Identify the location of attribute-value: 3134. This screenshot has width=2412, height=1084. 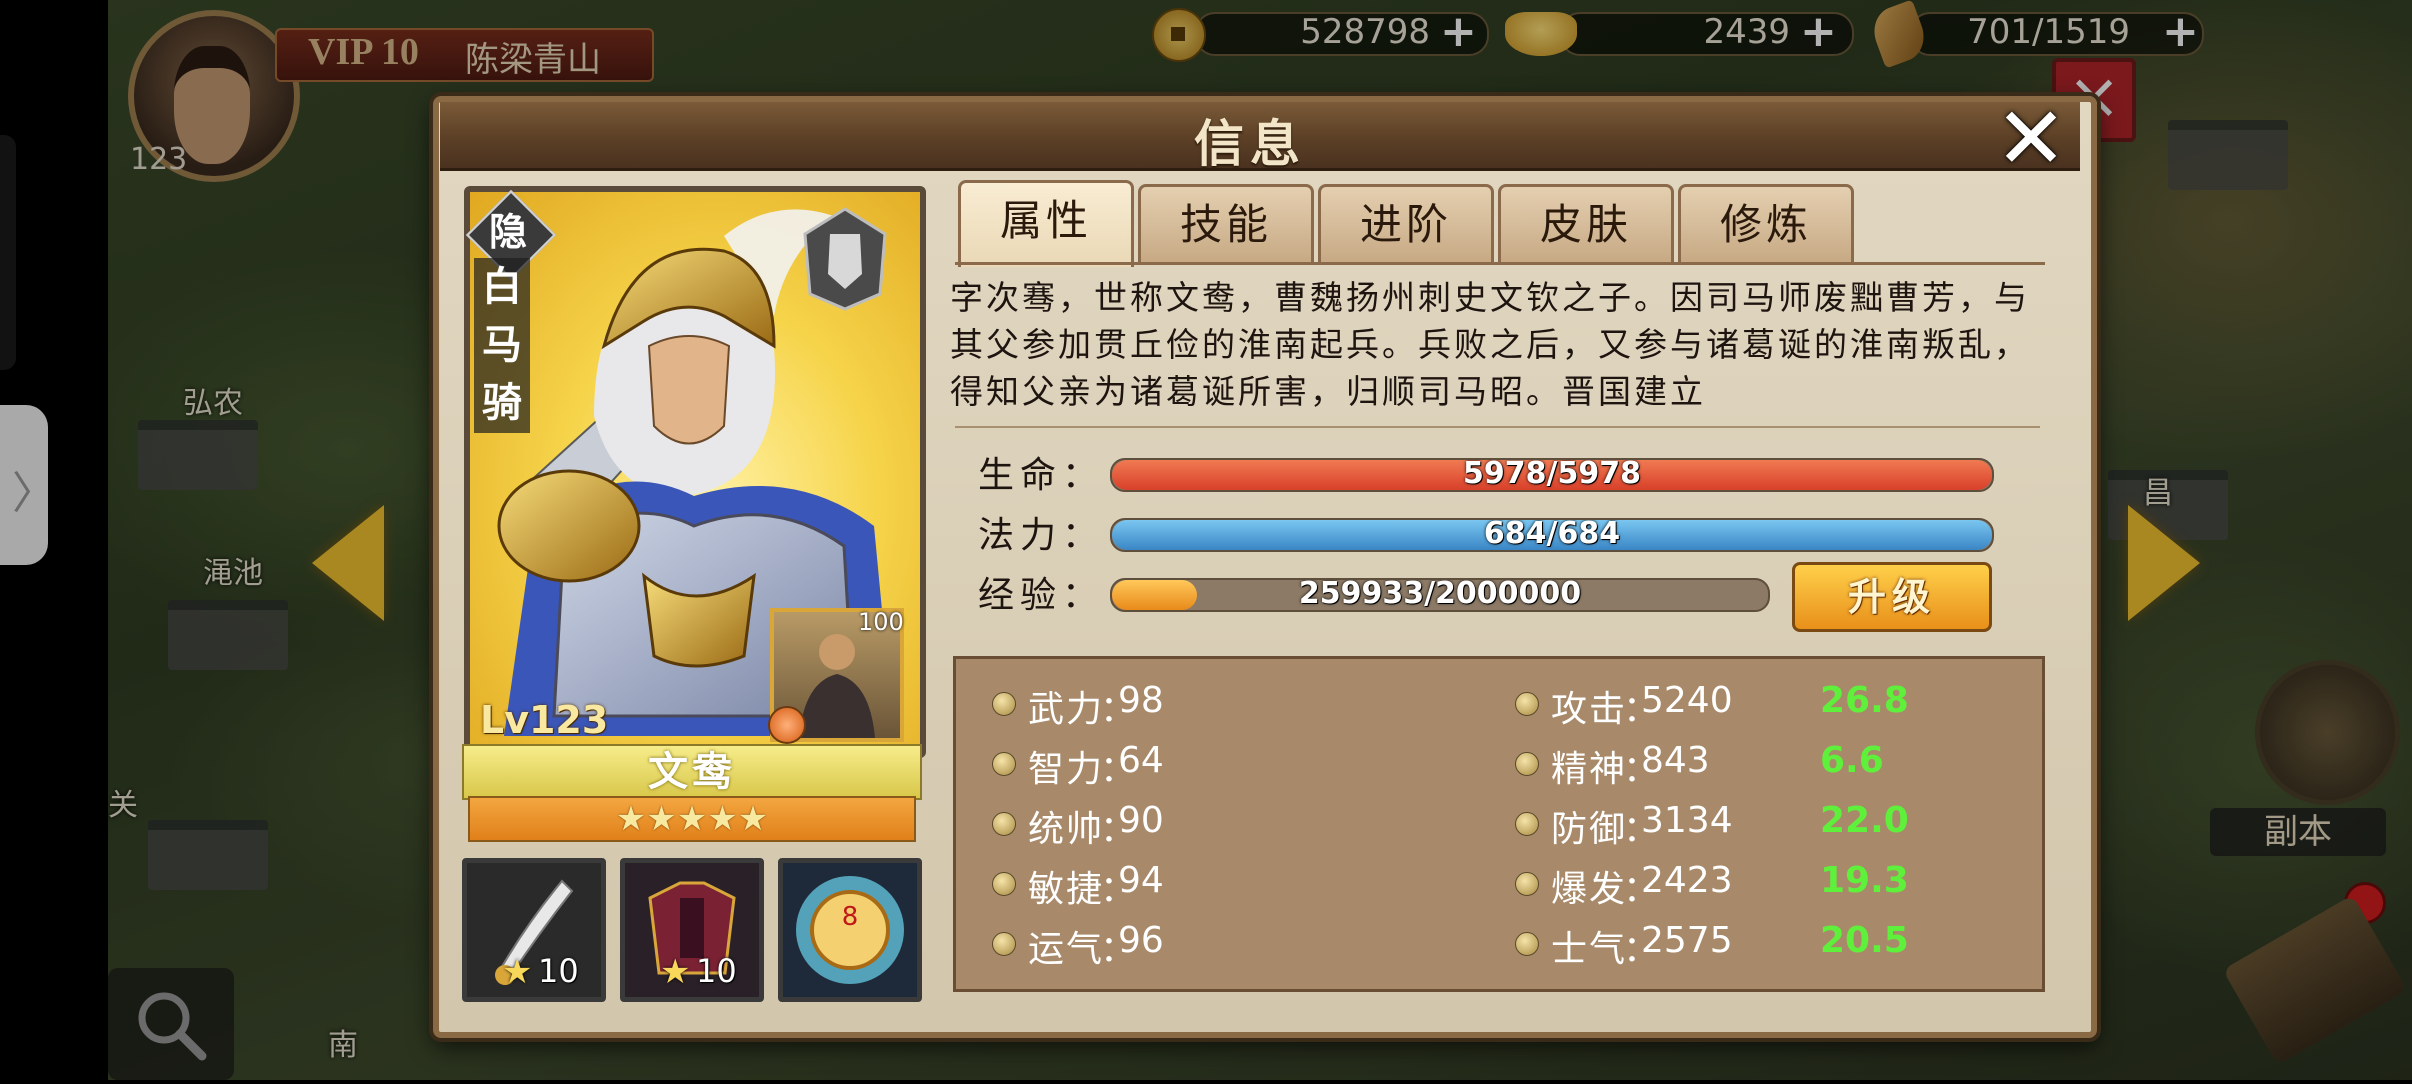
(1687, 820).